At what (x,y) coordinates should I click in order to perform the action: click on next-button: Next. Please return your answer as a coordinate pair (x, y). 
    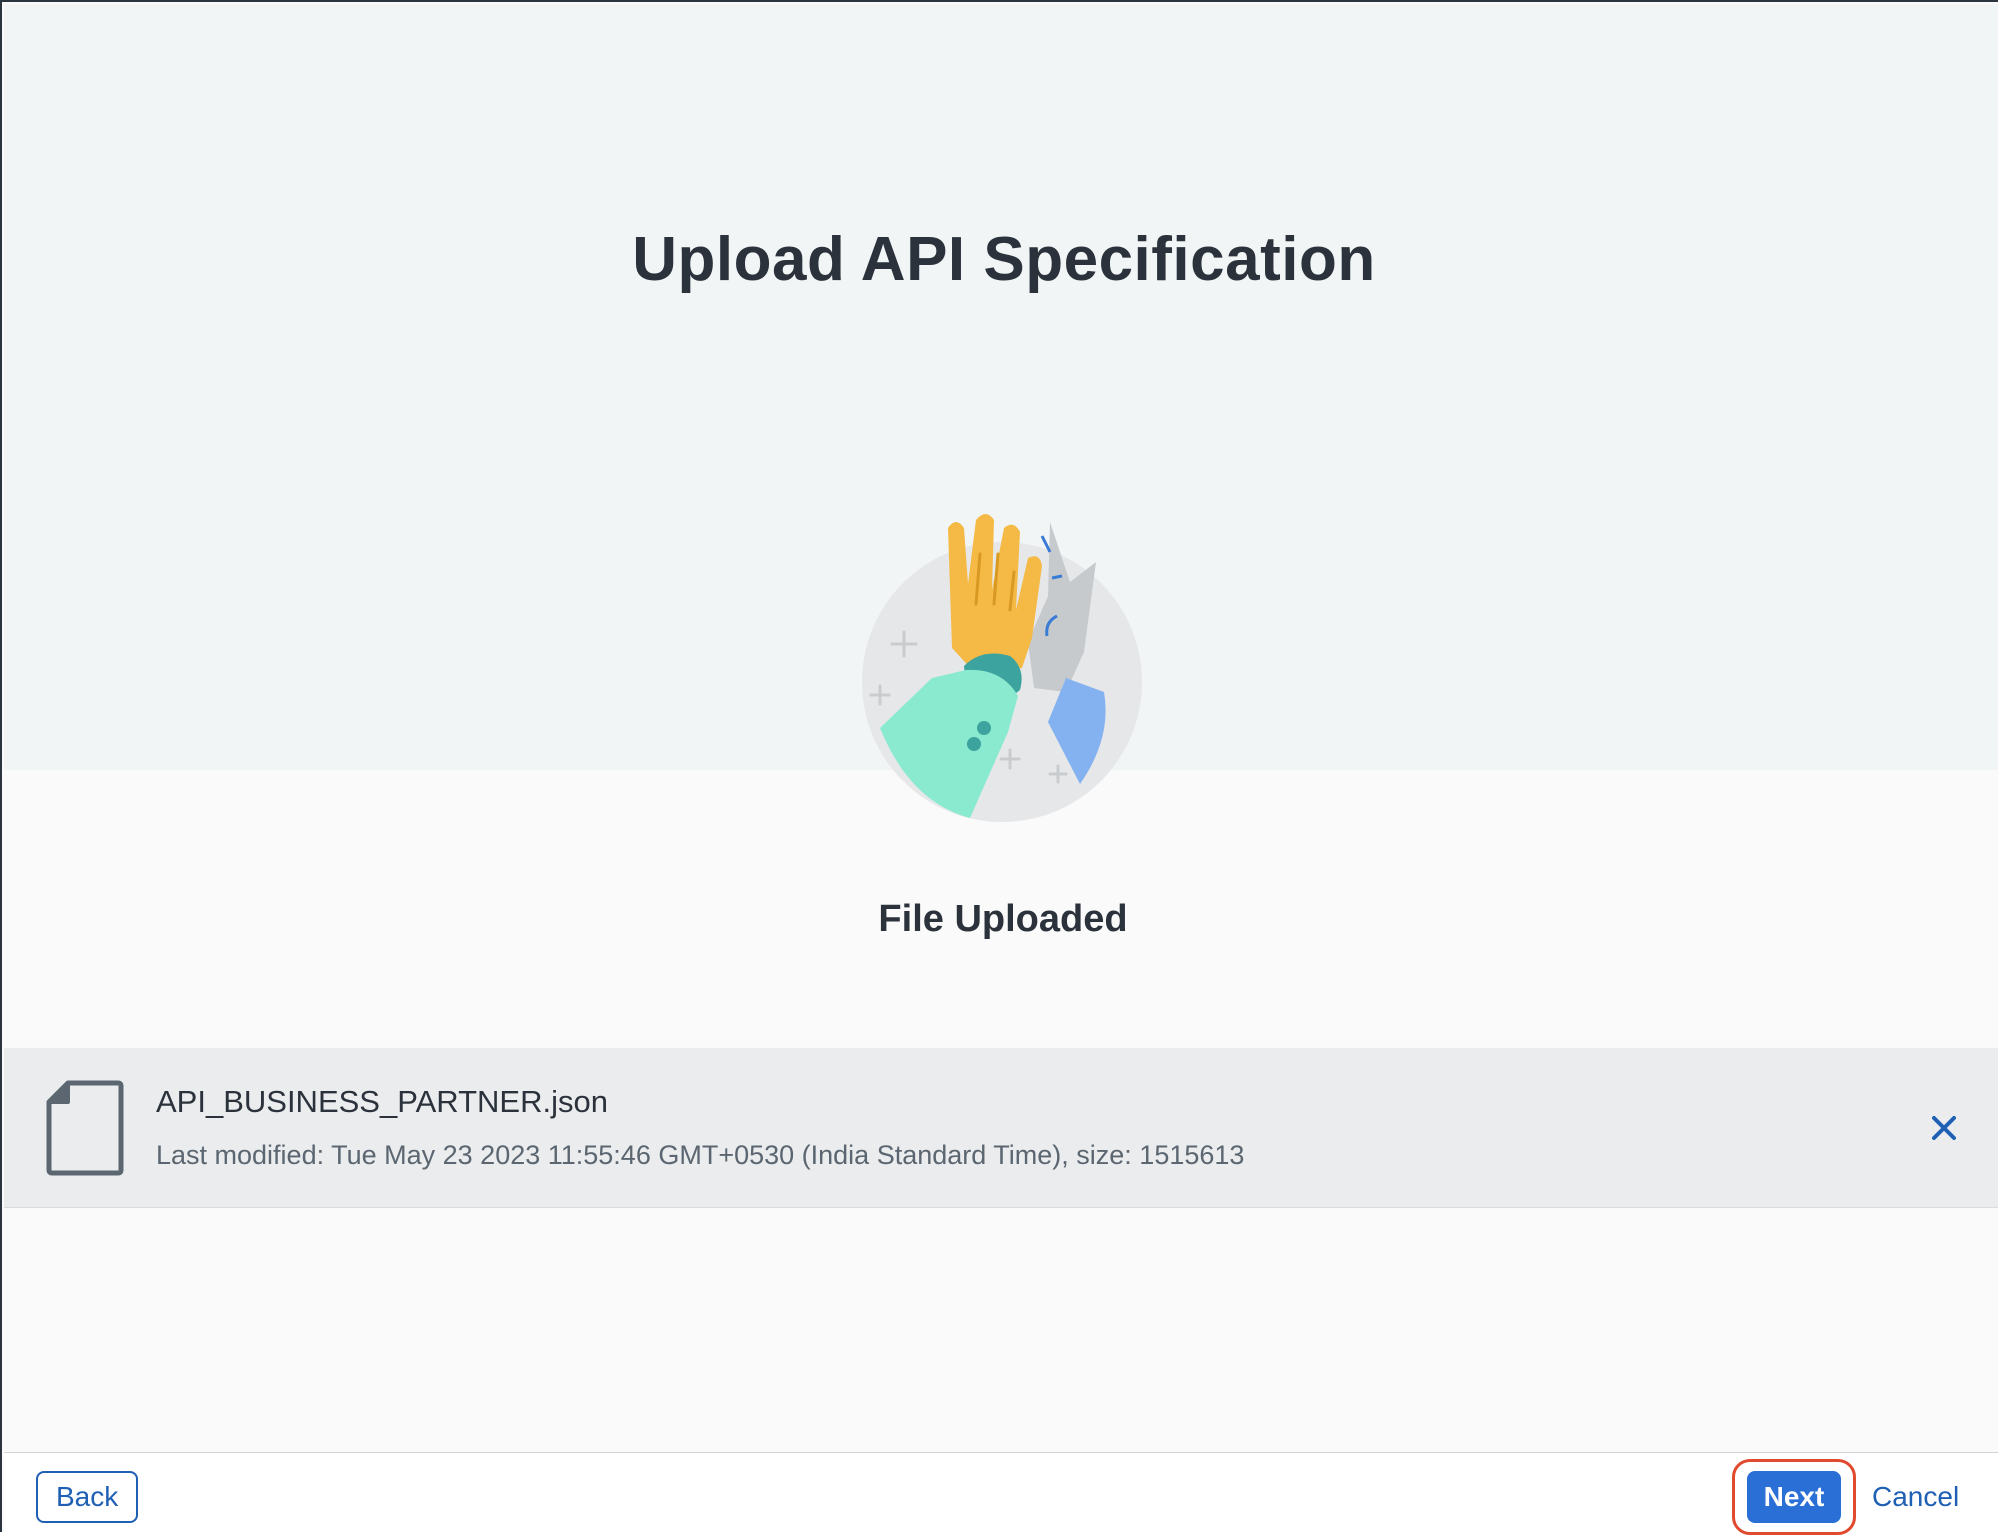
    Looking at the image, I should click on (1794, 1497).